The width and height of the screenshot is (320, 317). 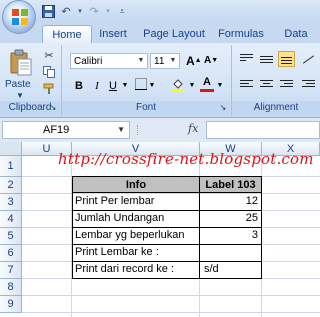 I want to click on customize-qat-icon: ⩡, so click(x=122, y=11).